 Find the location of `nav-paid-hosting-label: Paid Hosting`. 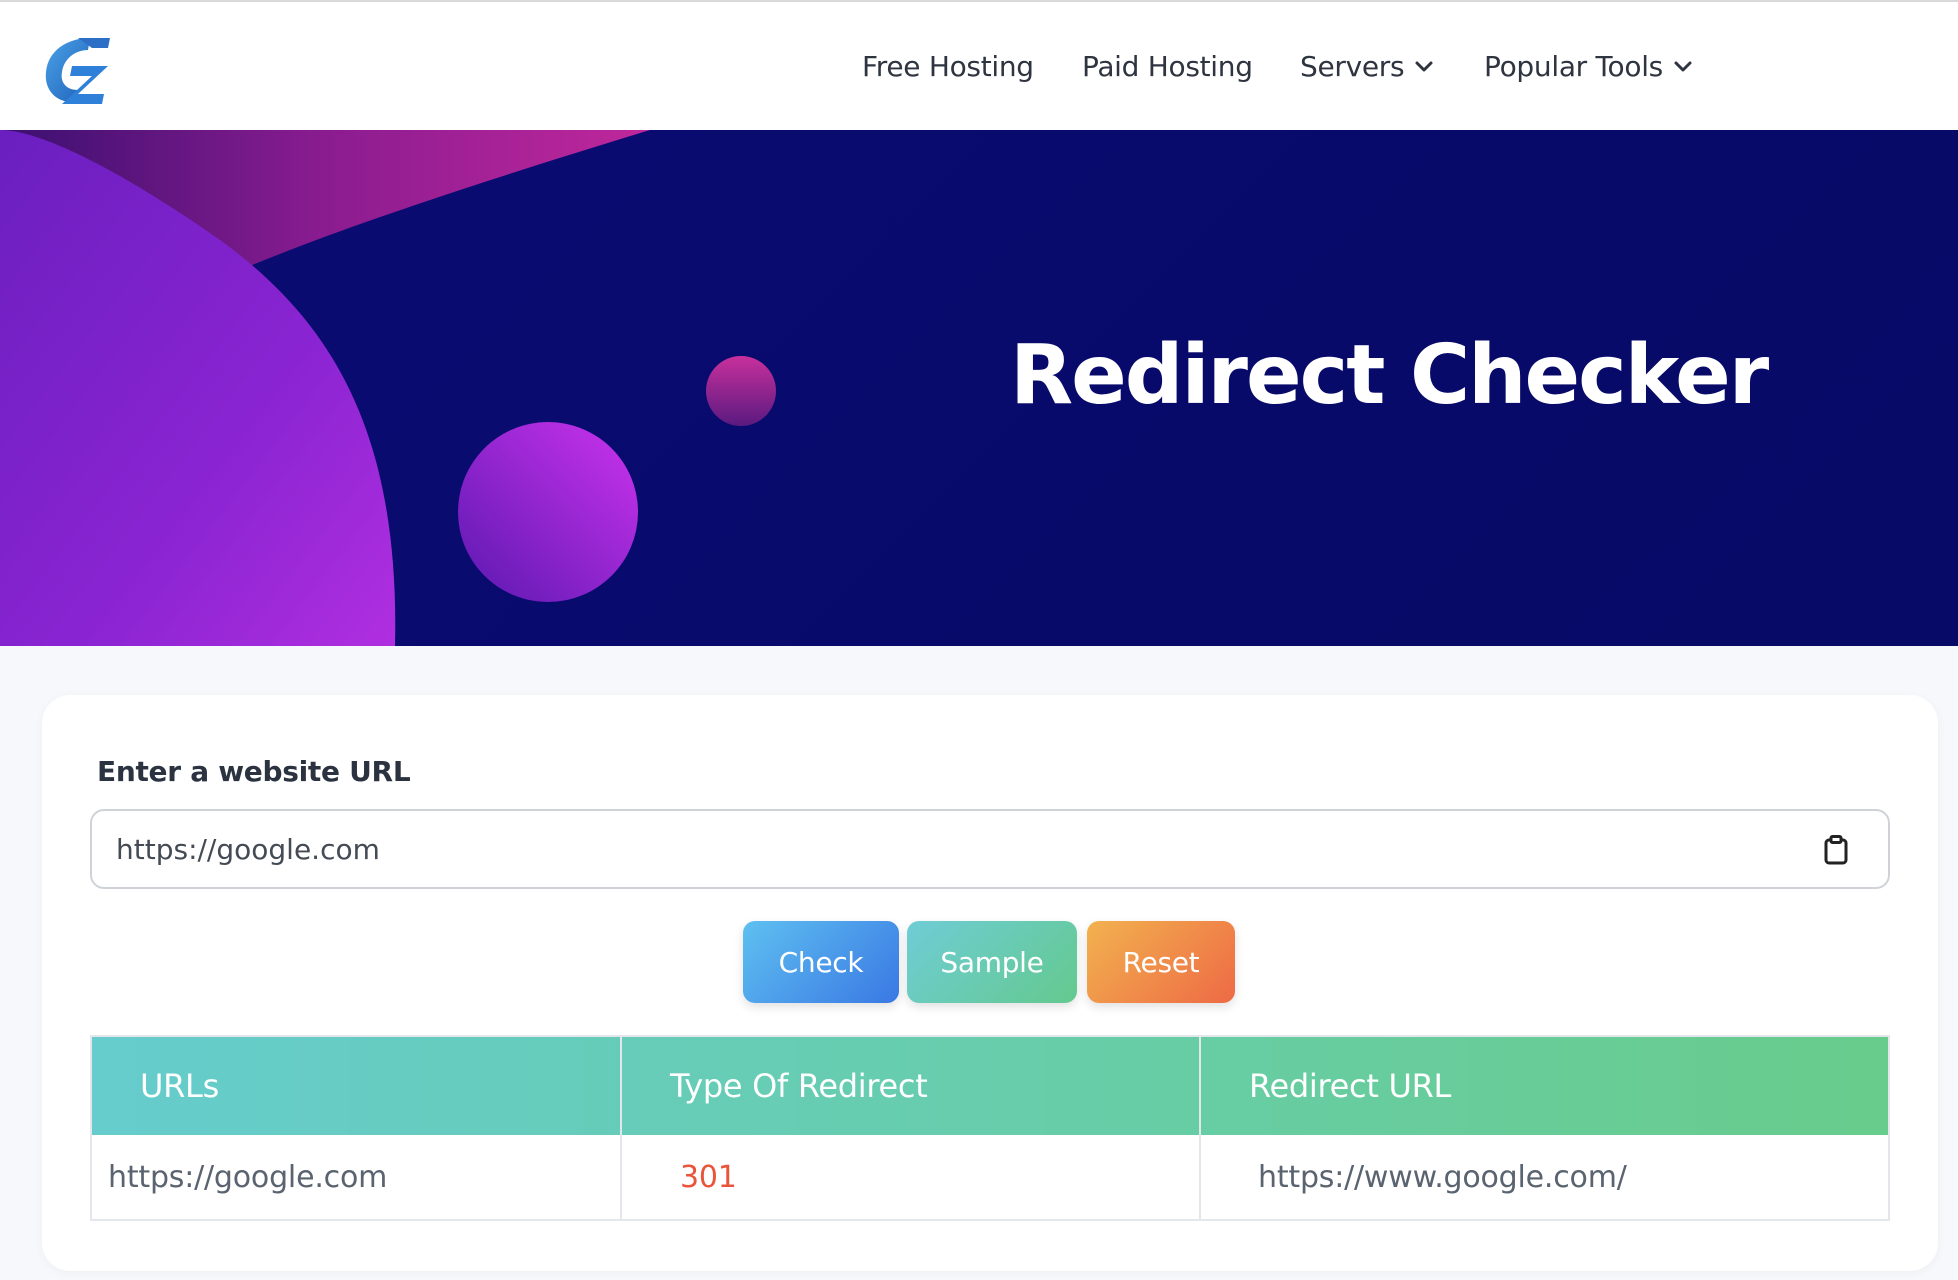

nav-paid-hosting-label: Paid Hosting is located at coordinates (1167, 66).